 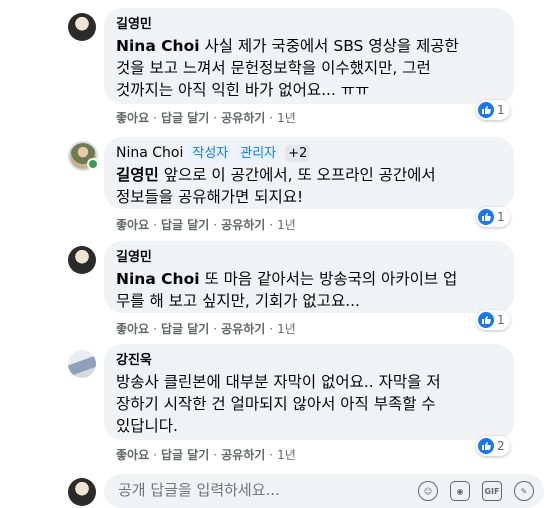 What do you see at coordinates (82, 492) in the screenshot?
I see `current-user-avatar` at bounding box center [82, 492].